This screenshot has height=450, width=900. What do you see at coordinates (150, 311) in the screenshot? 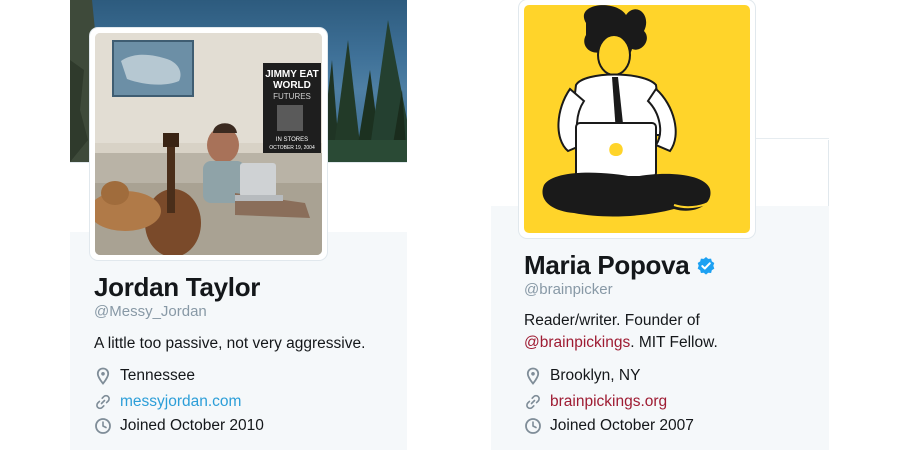
I see `profile-handle: @Messy_Jordan` at bounding box center [150, 311].